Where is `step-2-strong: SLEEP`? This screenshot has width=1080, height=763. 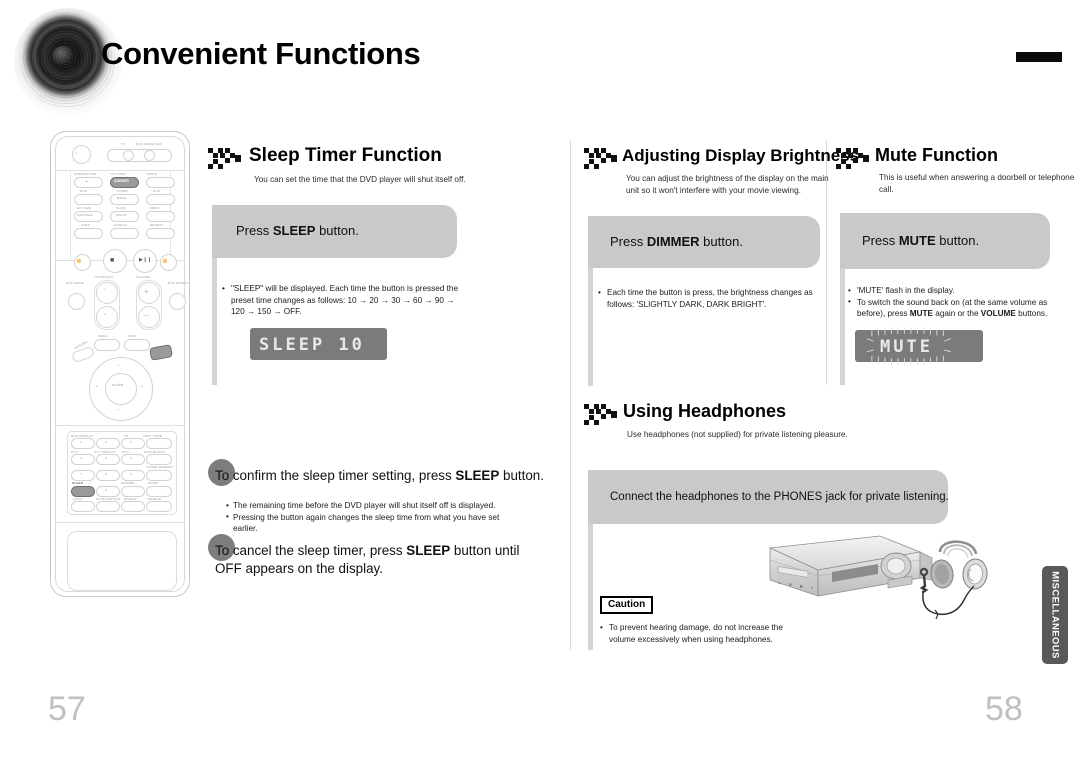 step-2-strong: SLEEP is located at coordinates (428, 550).